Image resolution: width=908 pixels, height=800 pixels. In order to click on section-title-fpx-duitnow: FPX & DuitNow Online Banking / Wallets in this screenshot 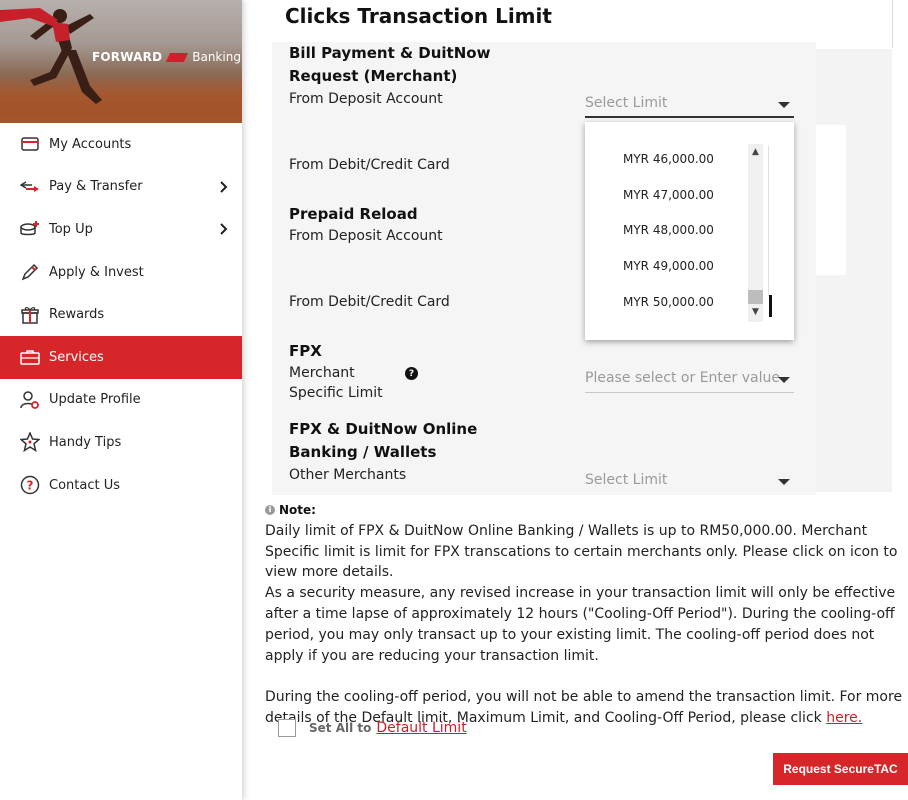, I will do `click(383, 441)`.